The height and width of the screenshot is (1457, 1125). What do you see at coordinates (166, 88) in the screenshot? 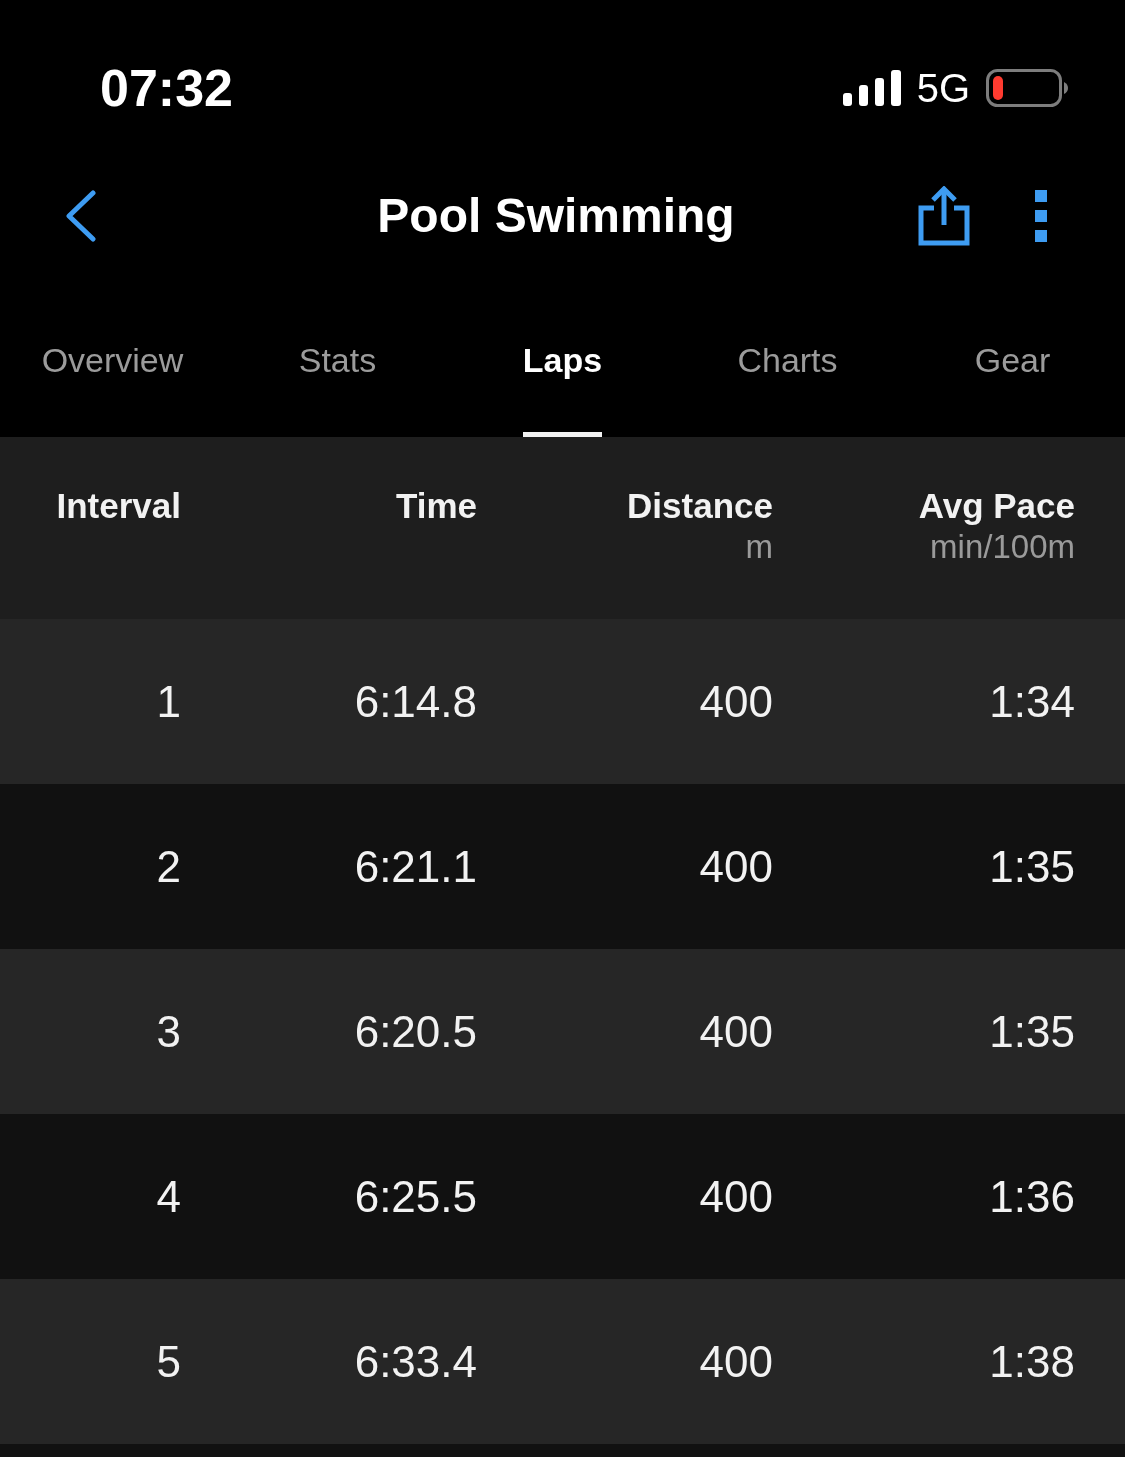
I see `status-time: 07:32` at bounding box center [166, 88].